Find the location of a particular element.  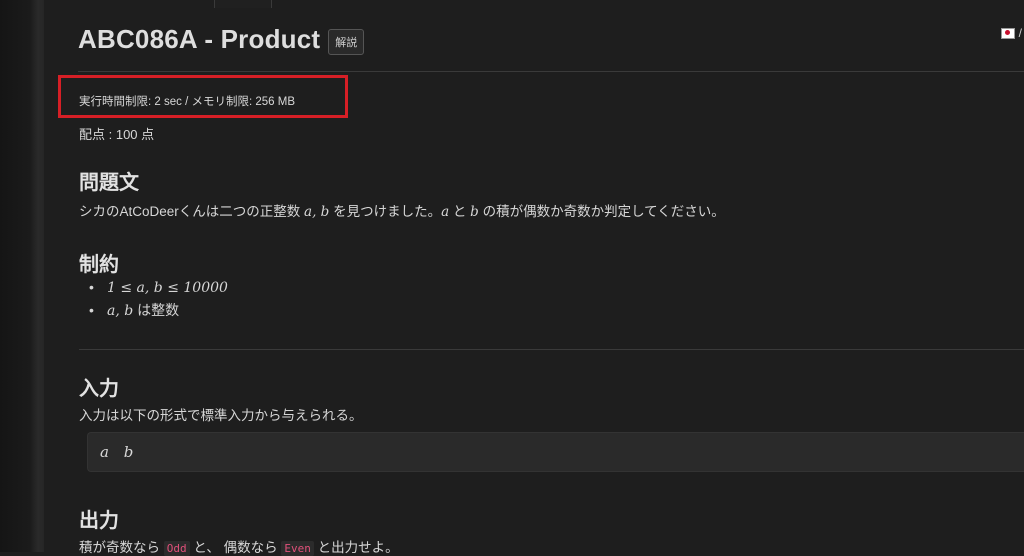

title-divider is located at coordinates (551, 71).